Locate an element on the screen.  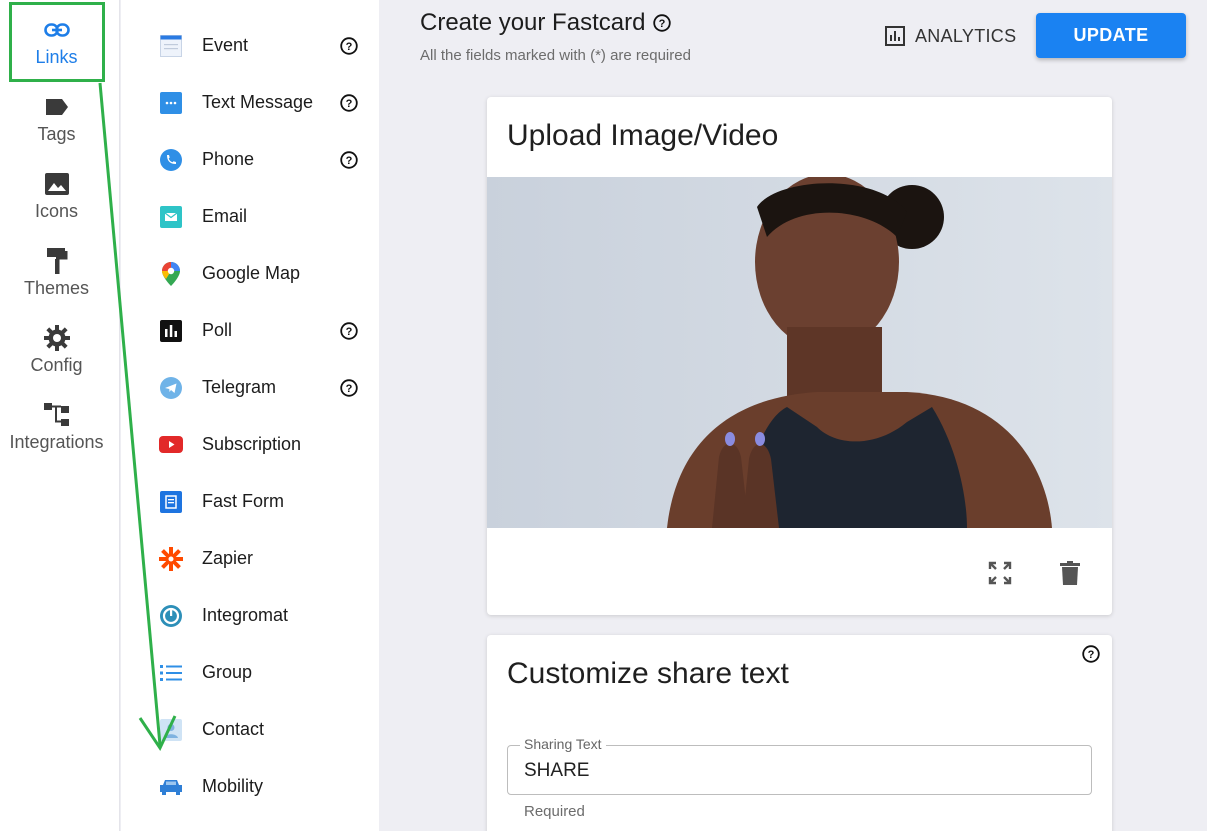
analytics-icon is located at coordinates (895, 36).